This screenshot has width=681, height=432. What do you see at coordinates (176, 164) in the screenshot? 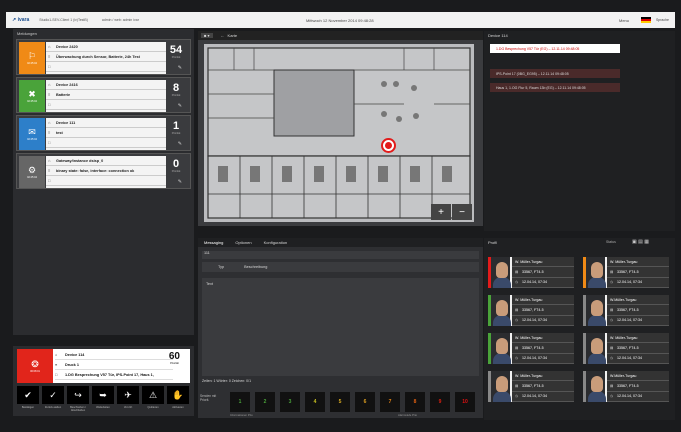
I see `notification-count: 0` at bounding box center [176, 164].